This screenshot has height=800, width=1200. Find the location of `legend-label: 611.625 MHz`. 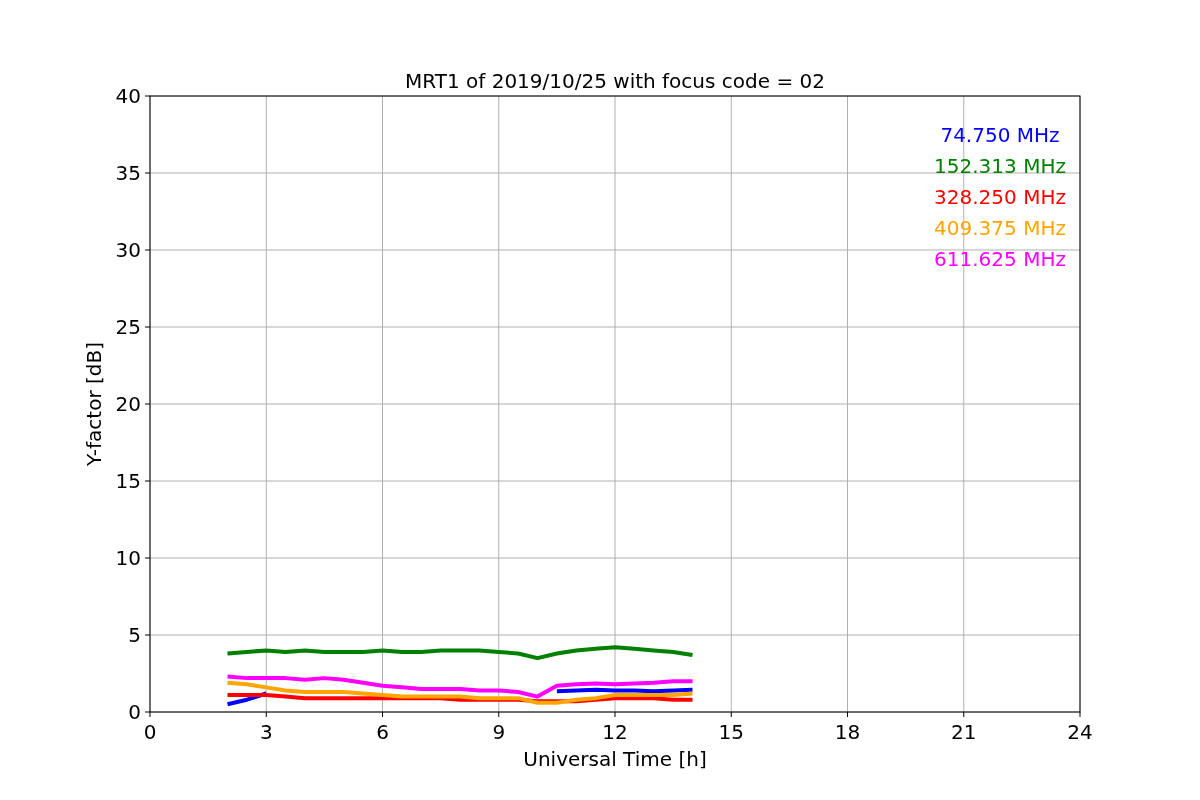

legend-label: 611.625 MHz is located at coordinates (1000, 259).